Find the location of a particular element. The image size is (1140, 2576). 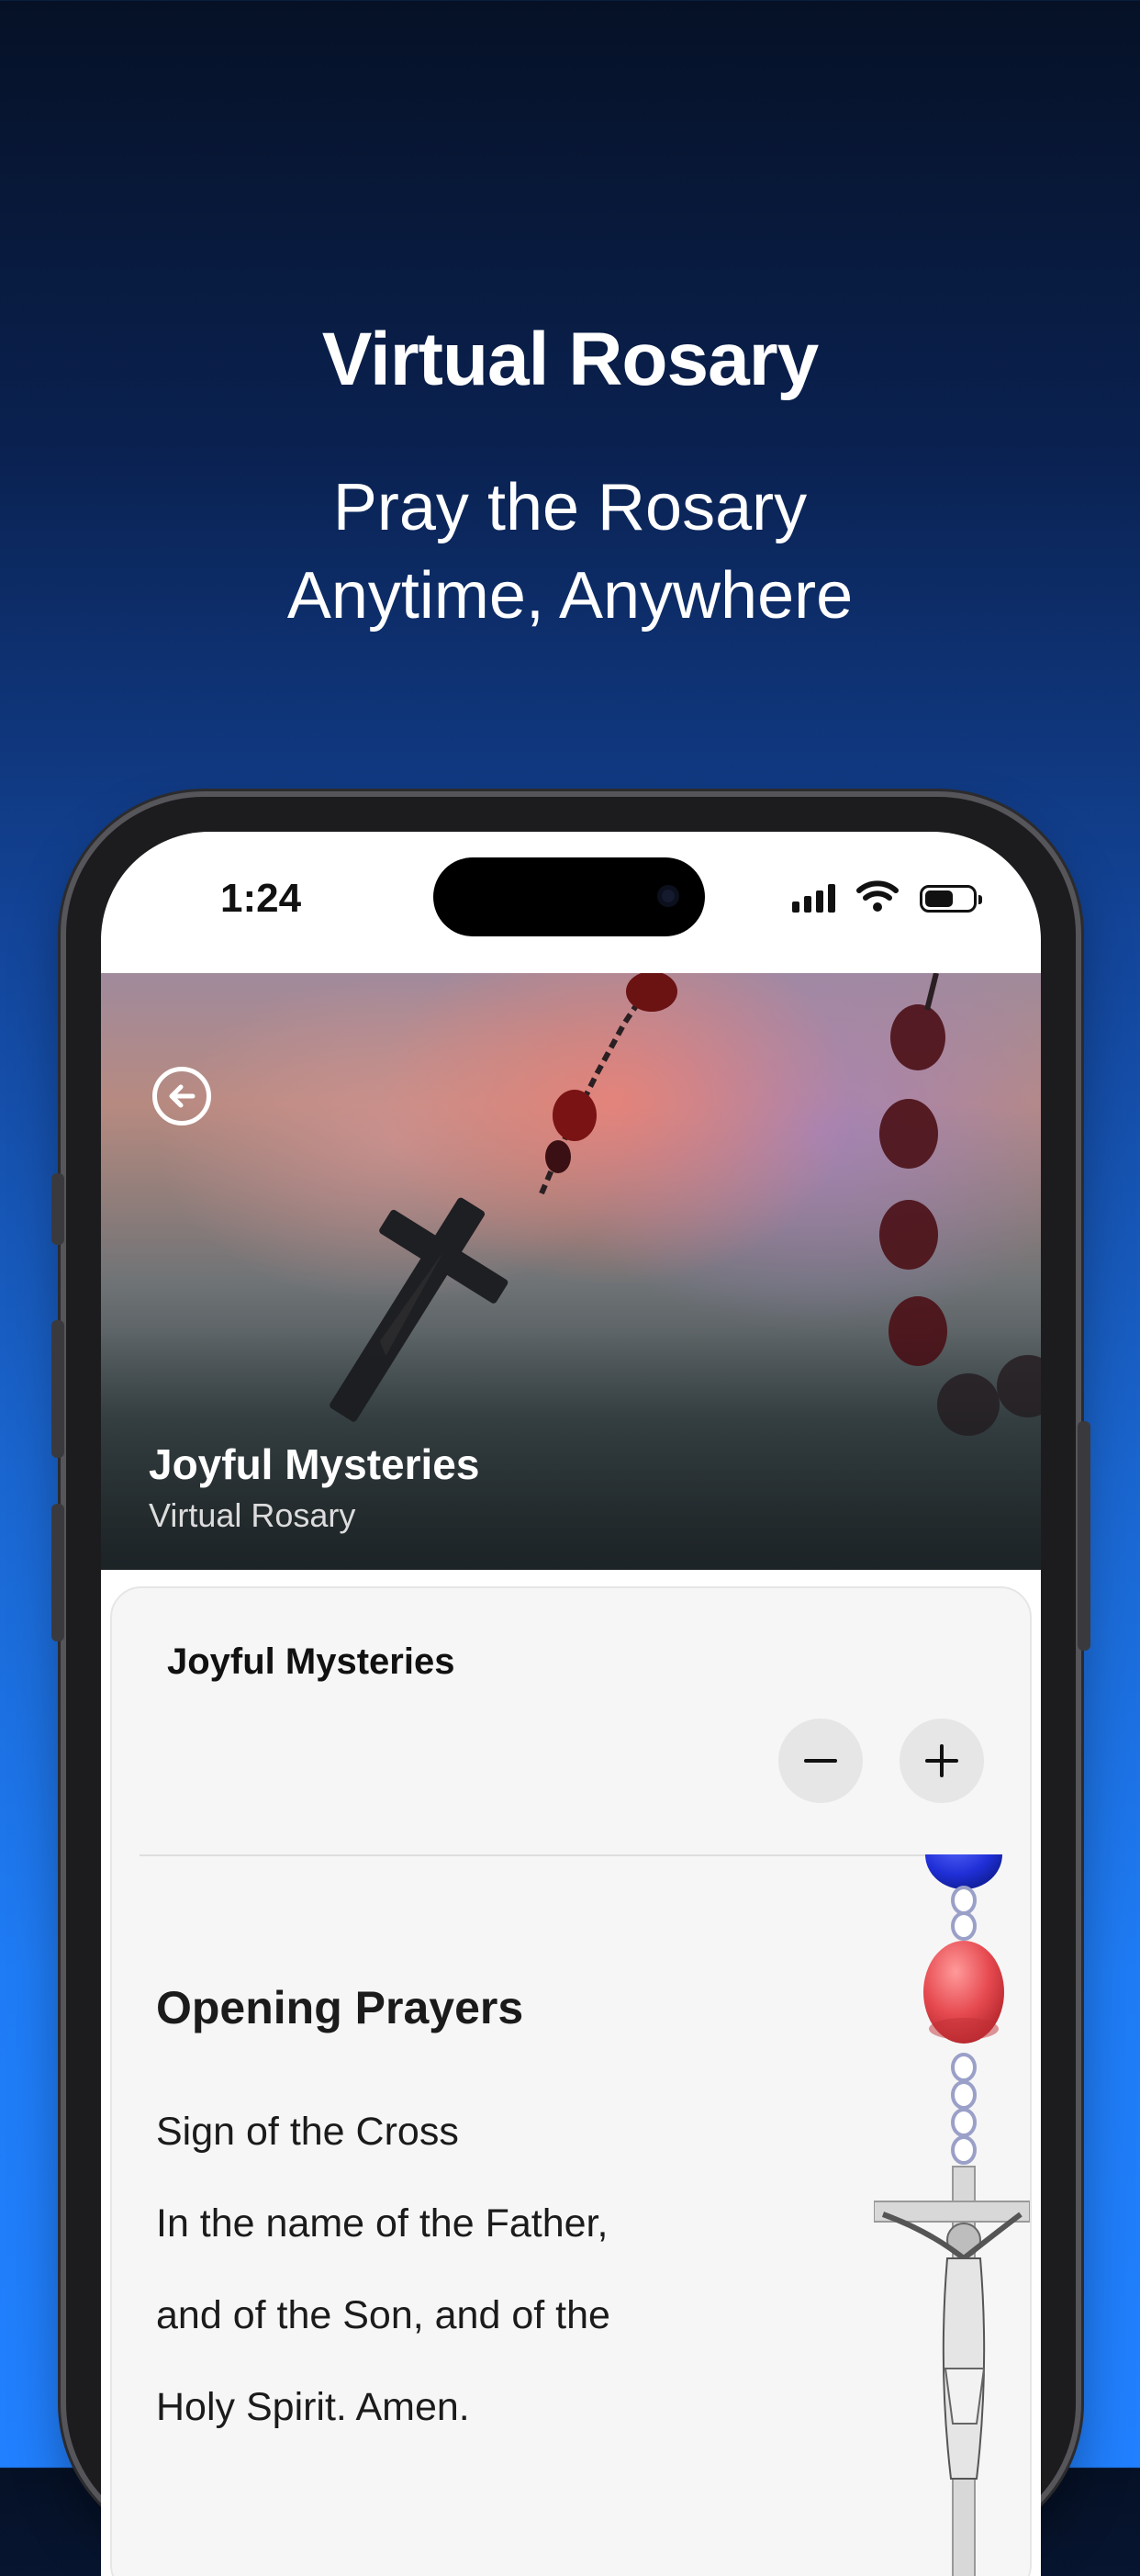

hero-subtitle: Virtual Rosary is located at coordinates (252, 1515).